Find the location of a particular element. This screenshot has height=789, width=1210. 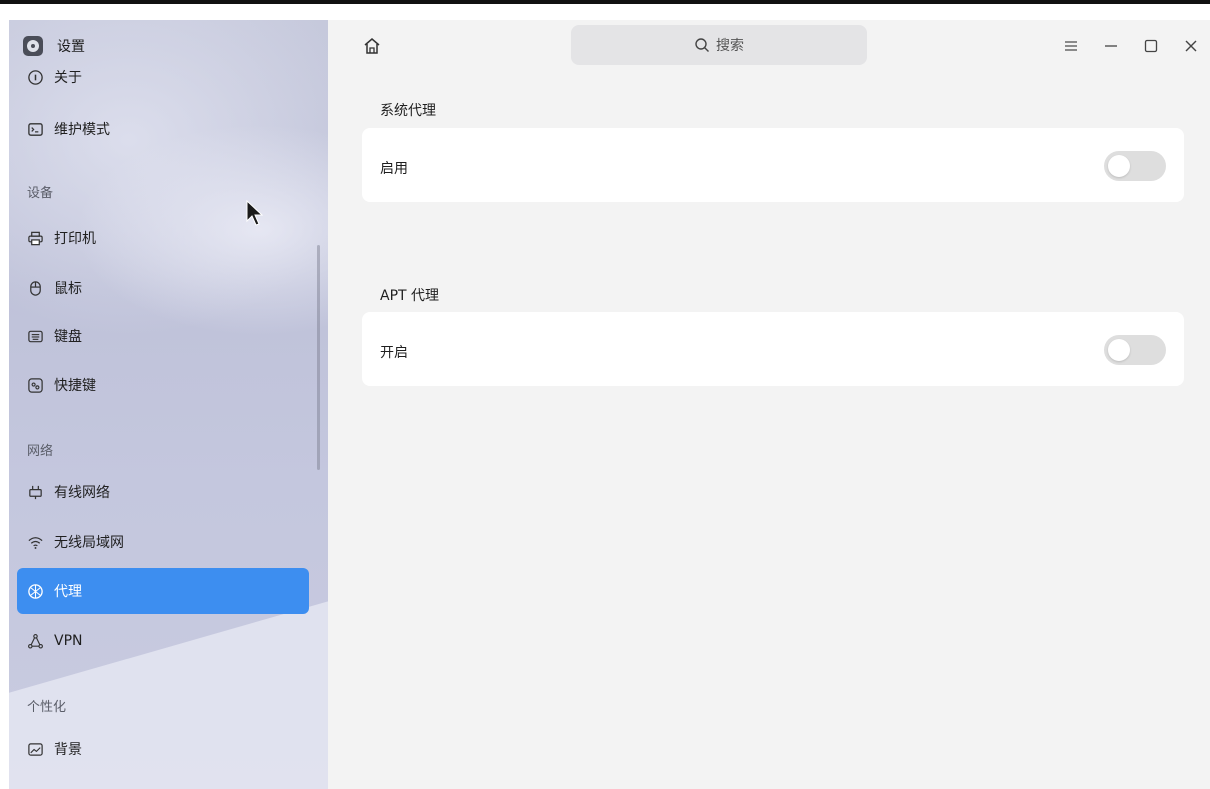

system-proxy-toggle is located at coordinates (1135, 166).